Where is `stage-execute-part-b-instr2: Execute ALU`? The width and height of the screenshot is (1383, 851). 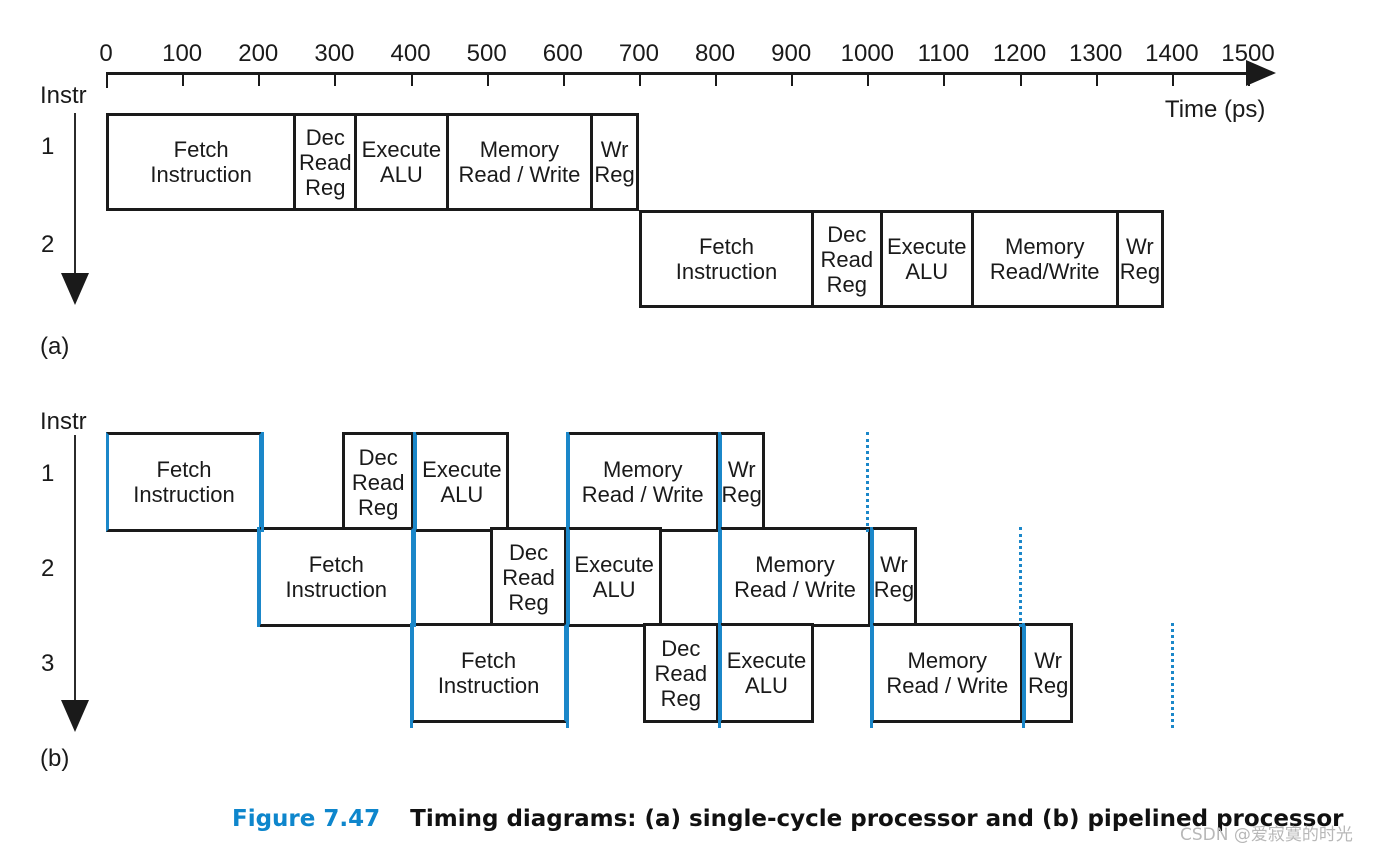
stage-execute-part-b-instr2: Execute ALU is located at coordinates (614, 577).